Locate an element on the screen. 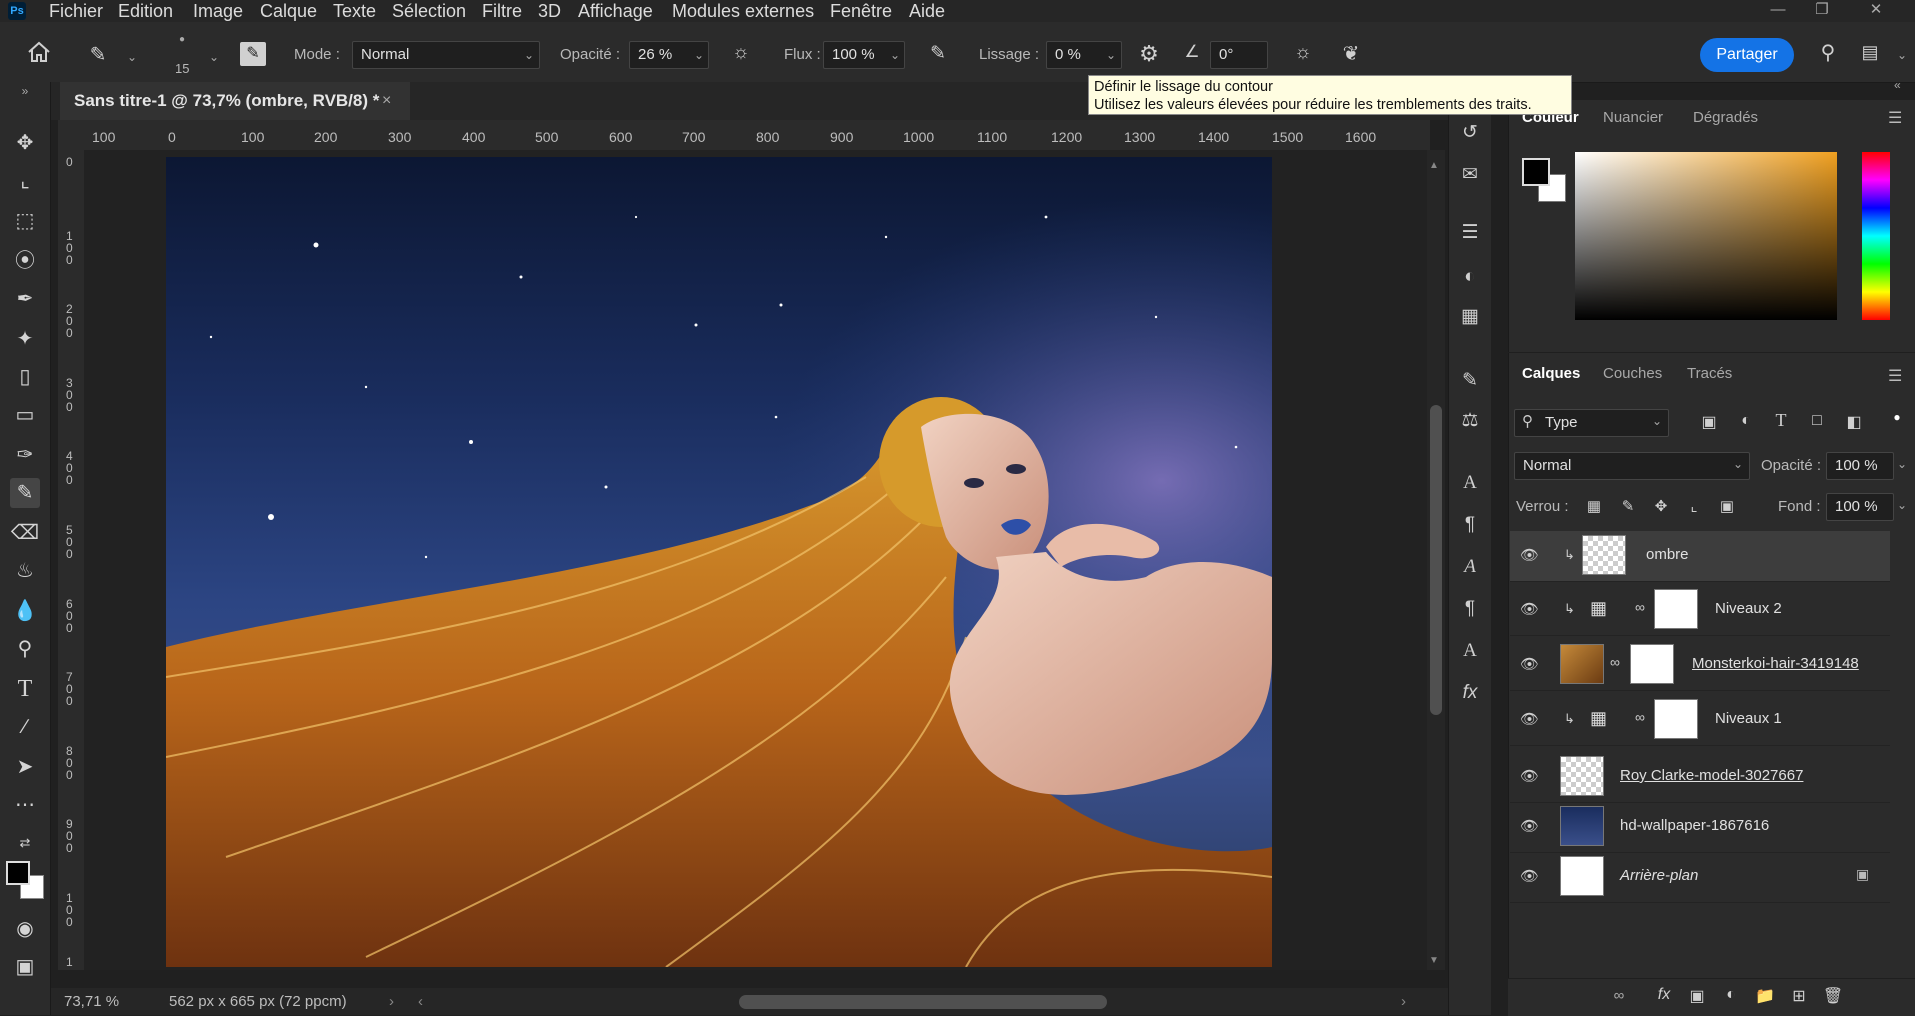 The width and height of the screenshot is (1915, 1016). brush-panel-icon: ✎ is located at coordinates (1470, 381).